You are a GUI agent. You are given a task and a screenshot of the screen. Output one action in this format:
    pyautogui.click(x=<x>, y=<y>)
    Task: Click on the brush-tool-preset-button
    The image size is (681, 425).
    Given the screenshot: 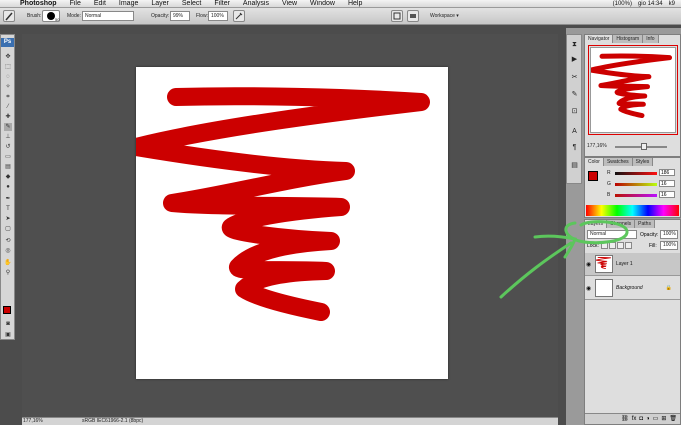 What is the action you would take?
    pyautogui.click(x=9, y=16)
    